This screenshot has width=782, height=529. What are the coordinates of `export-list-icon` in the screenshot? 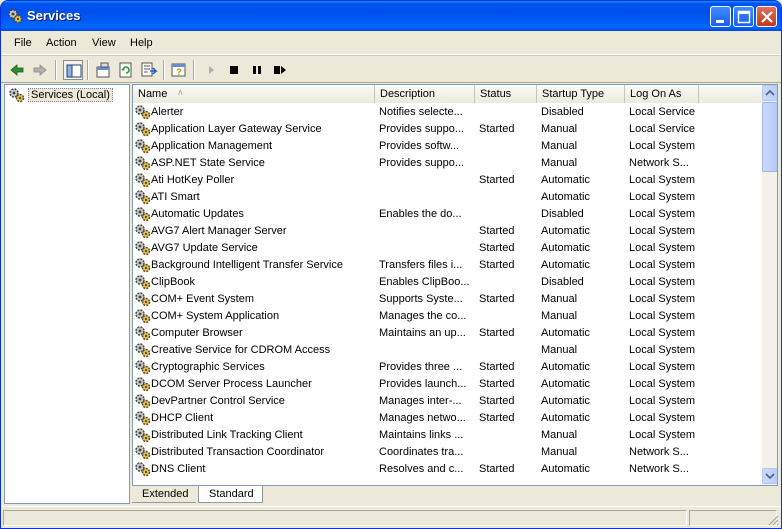 It's located at (149, 70).